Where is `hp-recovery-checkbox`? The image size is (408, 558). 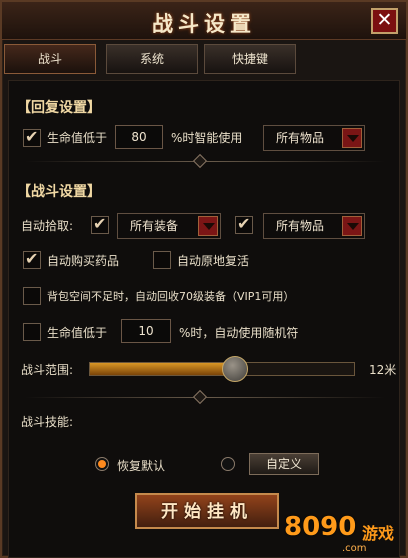 hp-recovery-checkbox is located at coordinates (32, 137).